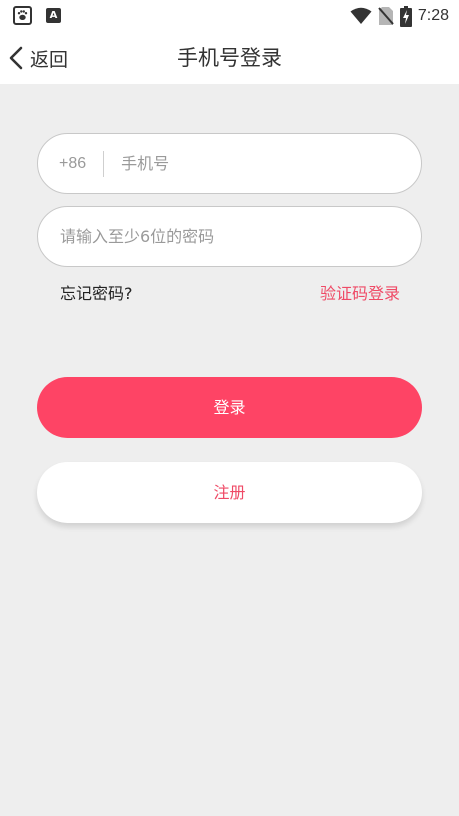  Describe the element at coordinates (361, 15) in the screenshot. I see `wifi-icon` at that location.